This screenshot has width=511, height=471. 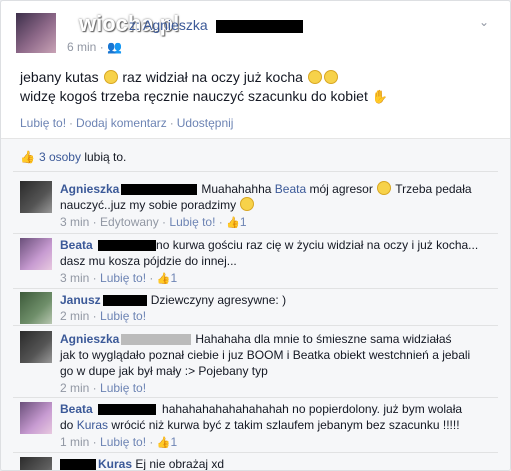 I want to click on commenter-name: Janusz, so click(x=80, y=300).